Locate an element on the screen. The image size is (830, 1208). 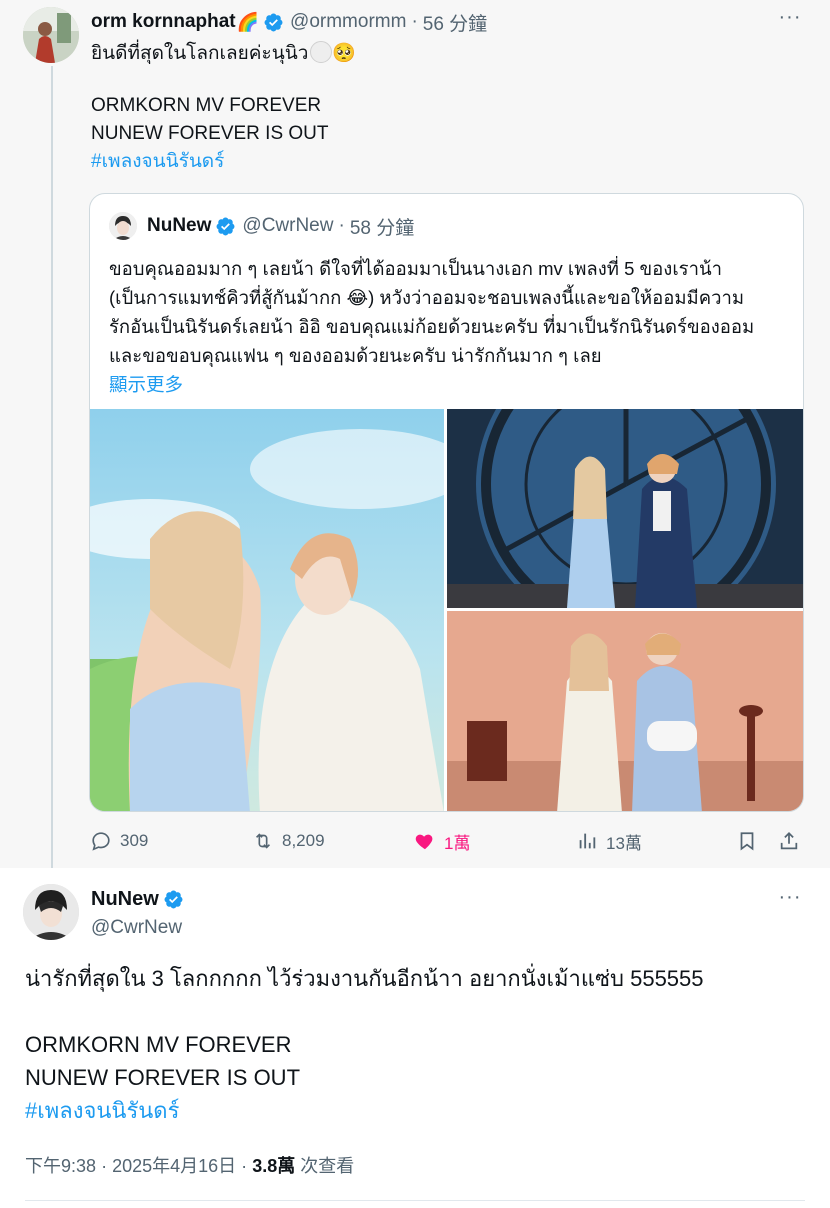
views-total: 3.8萬 is located at coordinates (274, 1166).